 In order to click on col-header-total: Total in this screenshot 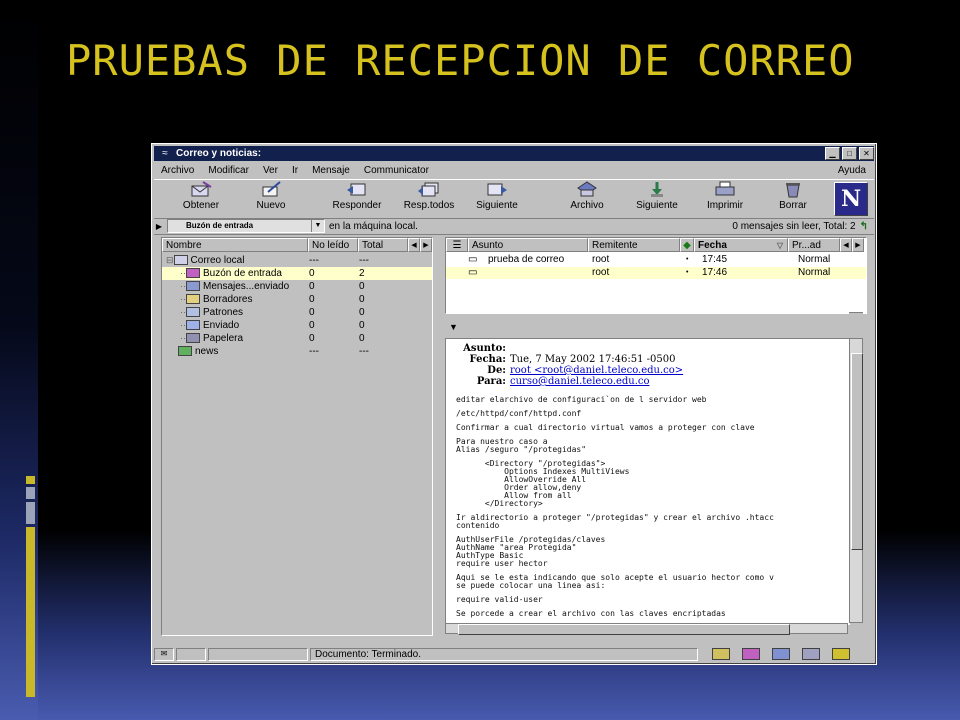, I will do `click(383, 245)`.